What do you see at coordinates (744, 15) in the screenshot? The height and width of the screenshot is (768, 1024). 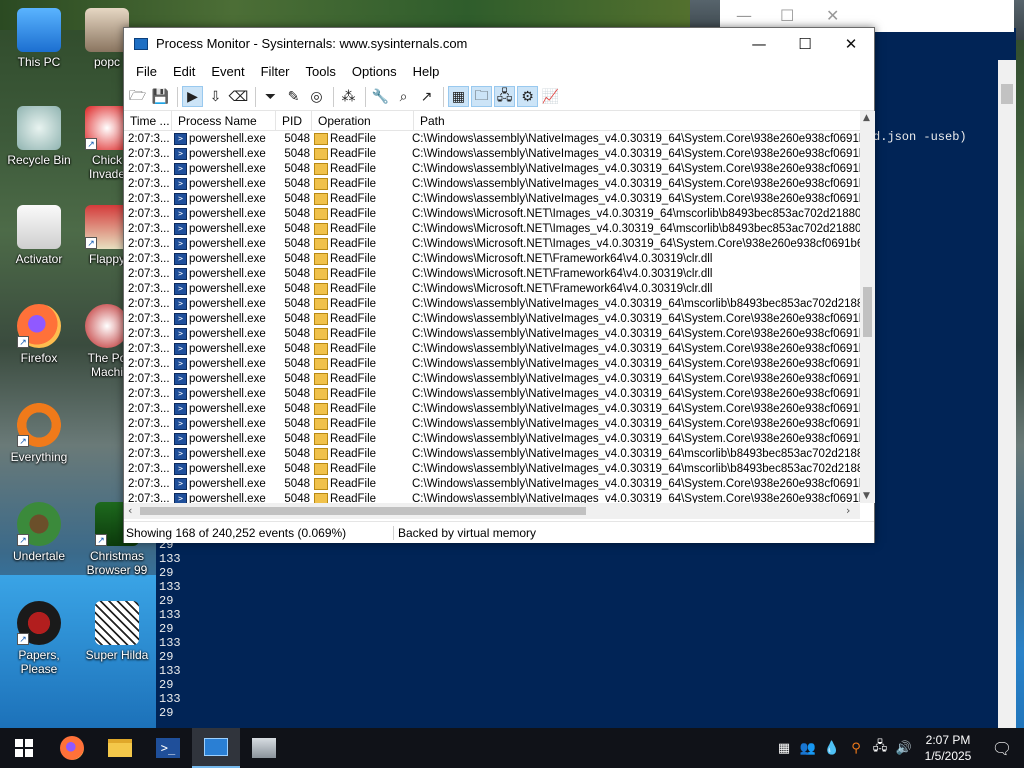 I see `minimize-icon: —` at bounding box center [744, 15].